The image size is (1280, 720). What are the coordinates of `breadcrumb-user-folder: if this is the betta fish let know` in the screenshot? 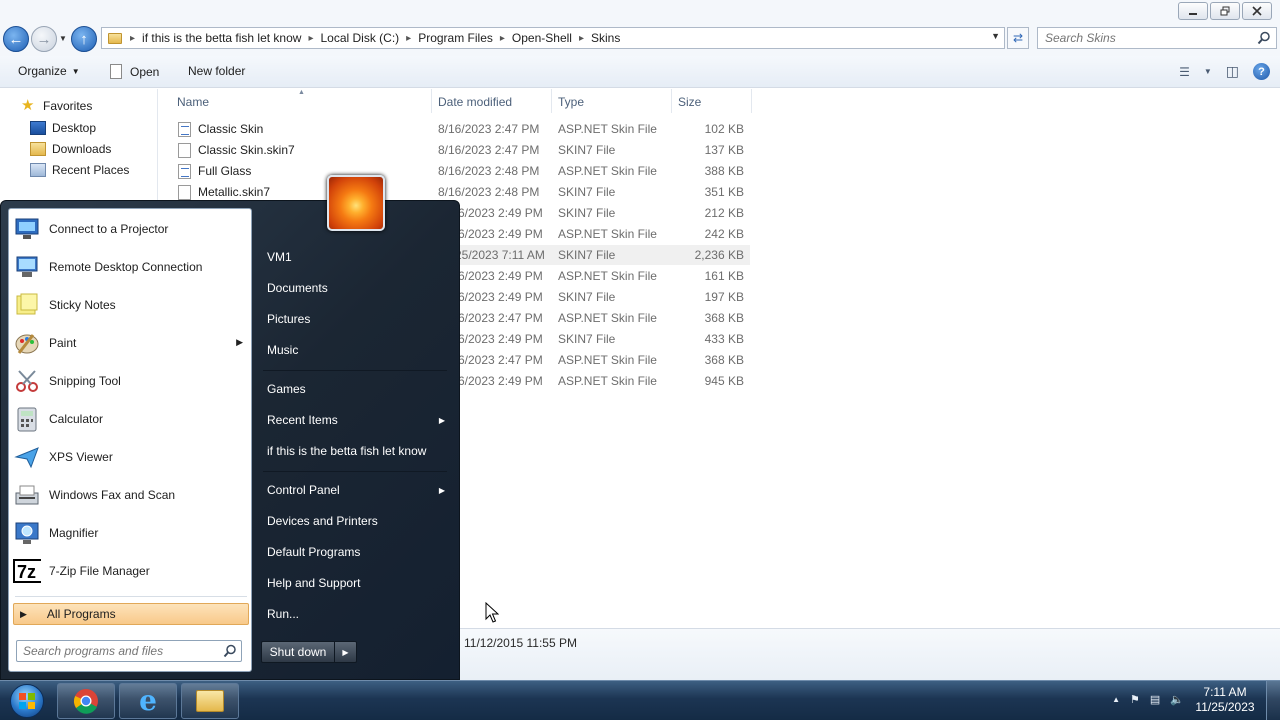 It's located at (221, 38).